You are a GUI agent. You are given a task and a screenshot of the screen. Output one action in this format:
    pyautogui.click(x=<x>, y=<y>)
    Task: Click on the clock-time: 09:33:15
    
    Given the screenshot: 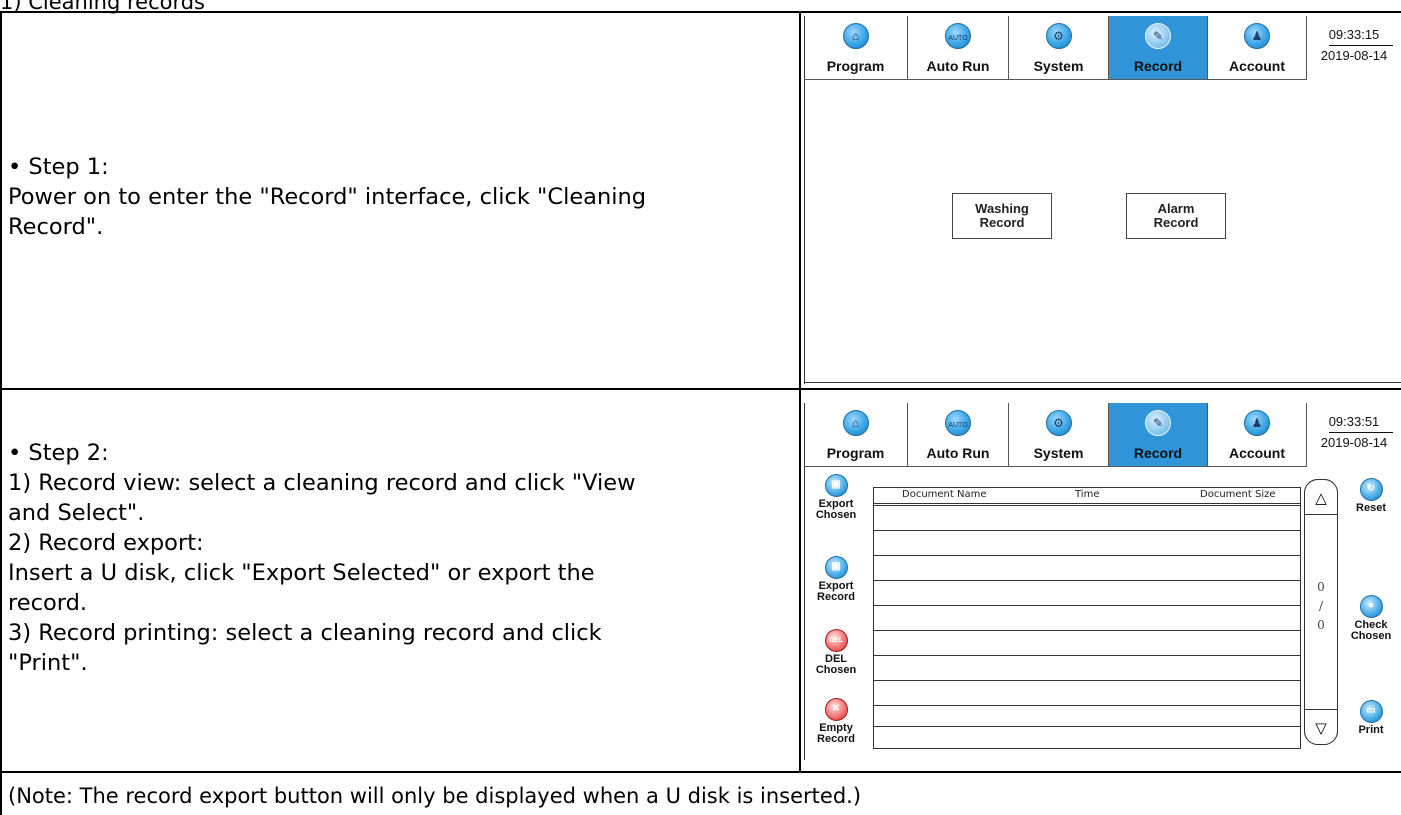 What is the action you would take?
    pyautogui.click(x=1354, y=34)
    